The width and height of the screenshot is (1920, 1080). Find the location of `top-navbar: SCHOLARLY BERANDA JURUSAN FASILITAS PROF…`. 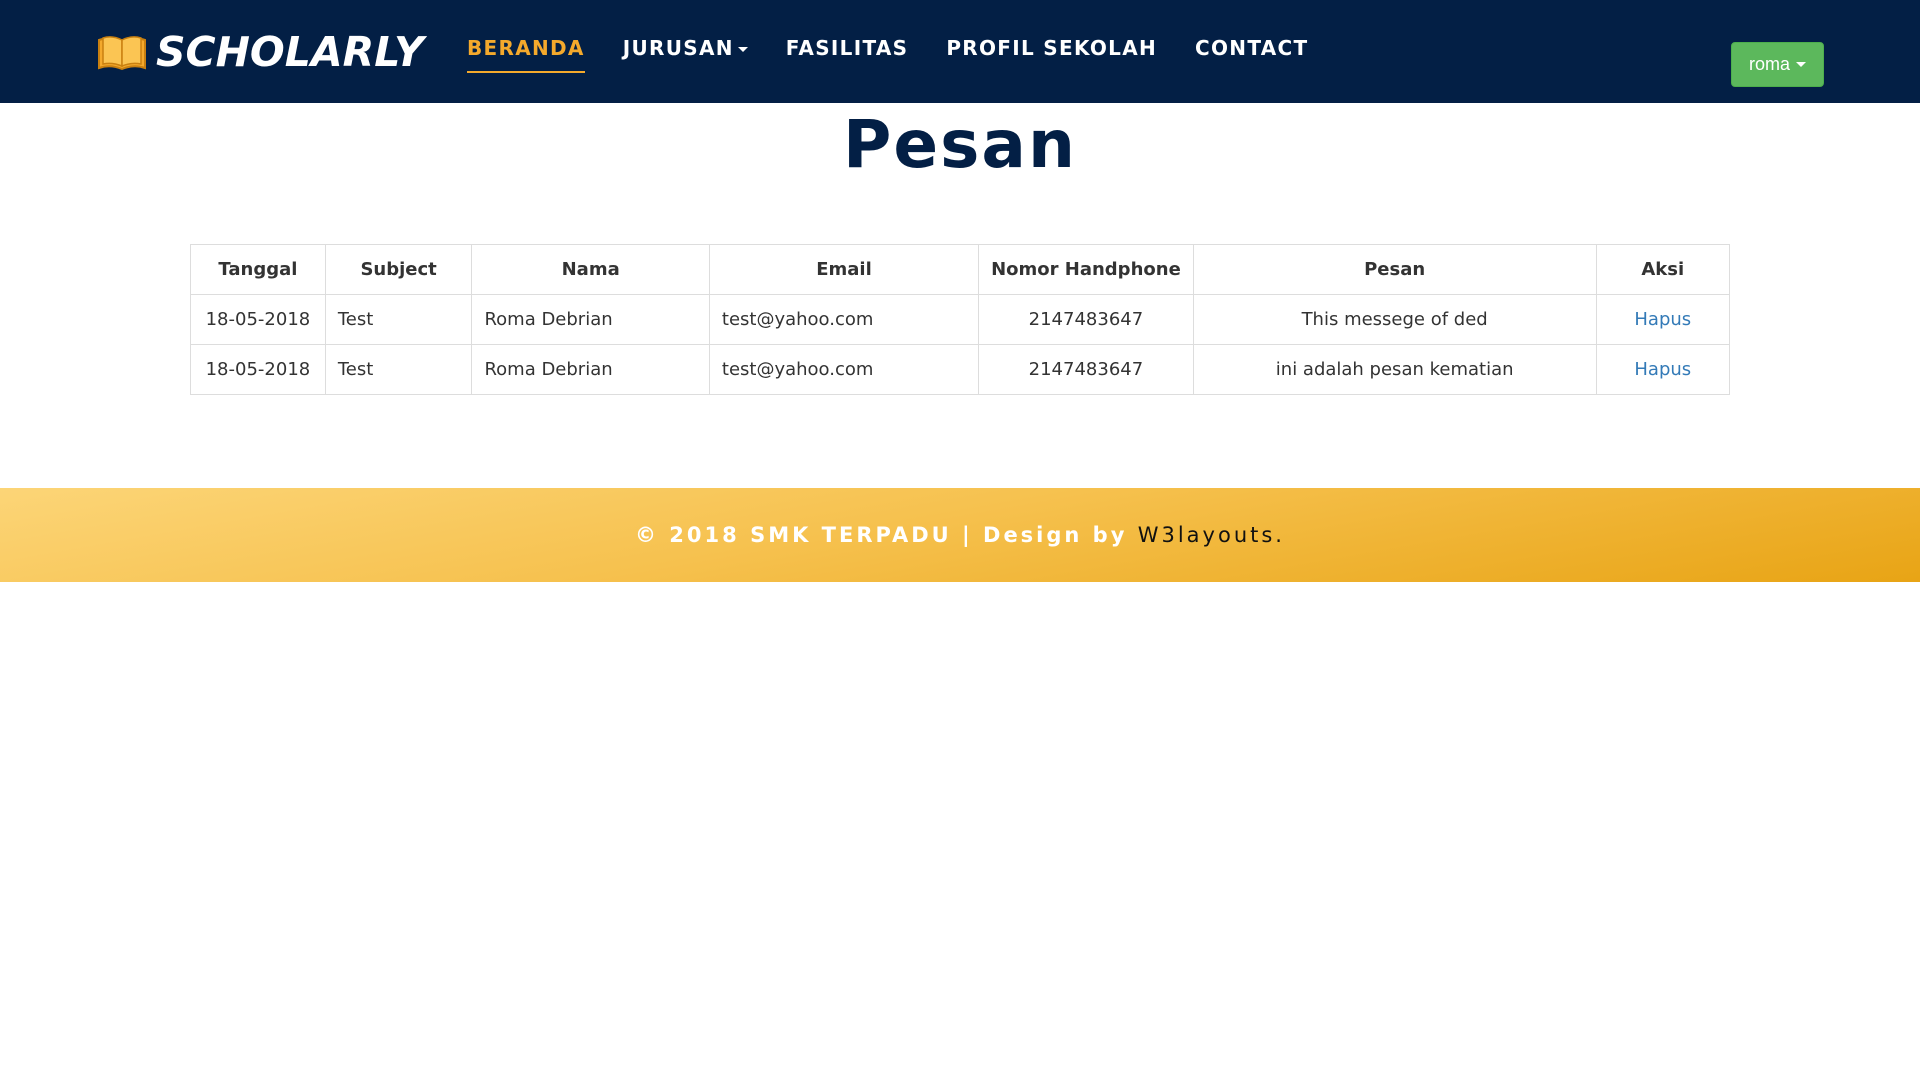

top-navbar: SCHOLARLY BERANDA JURUSAN FASILITAS PROF… is located at coordinates (960, 51).